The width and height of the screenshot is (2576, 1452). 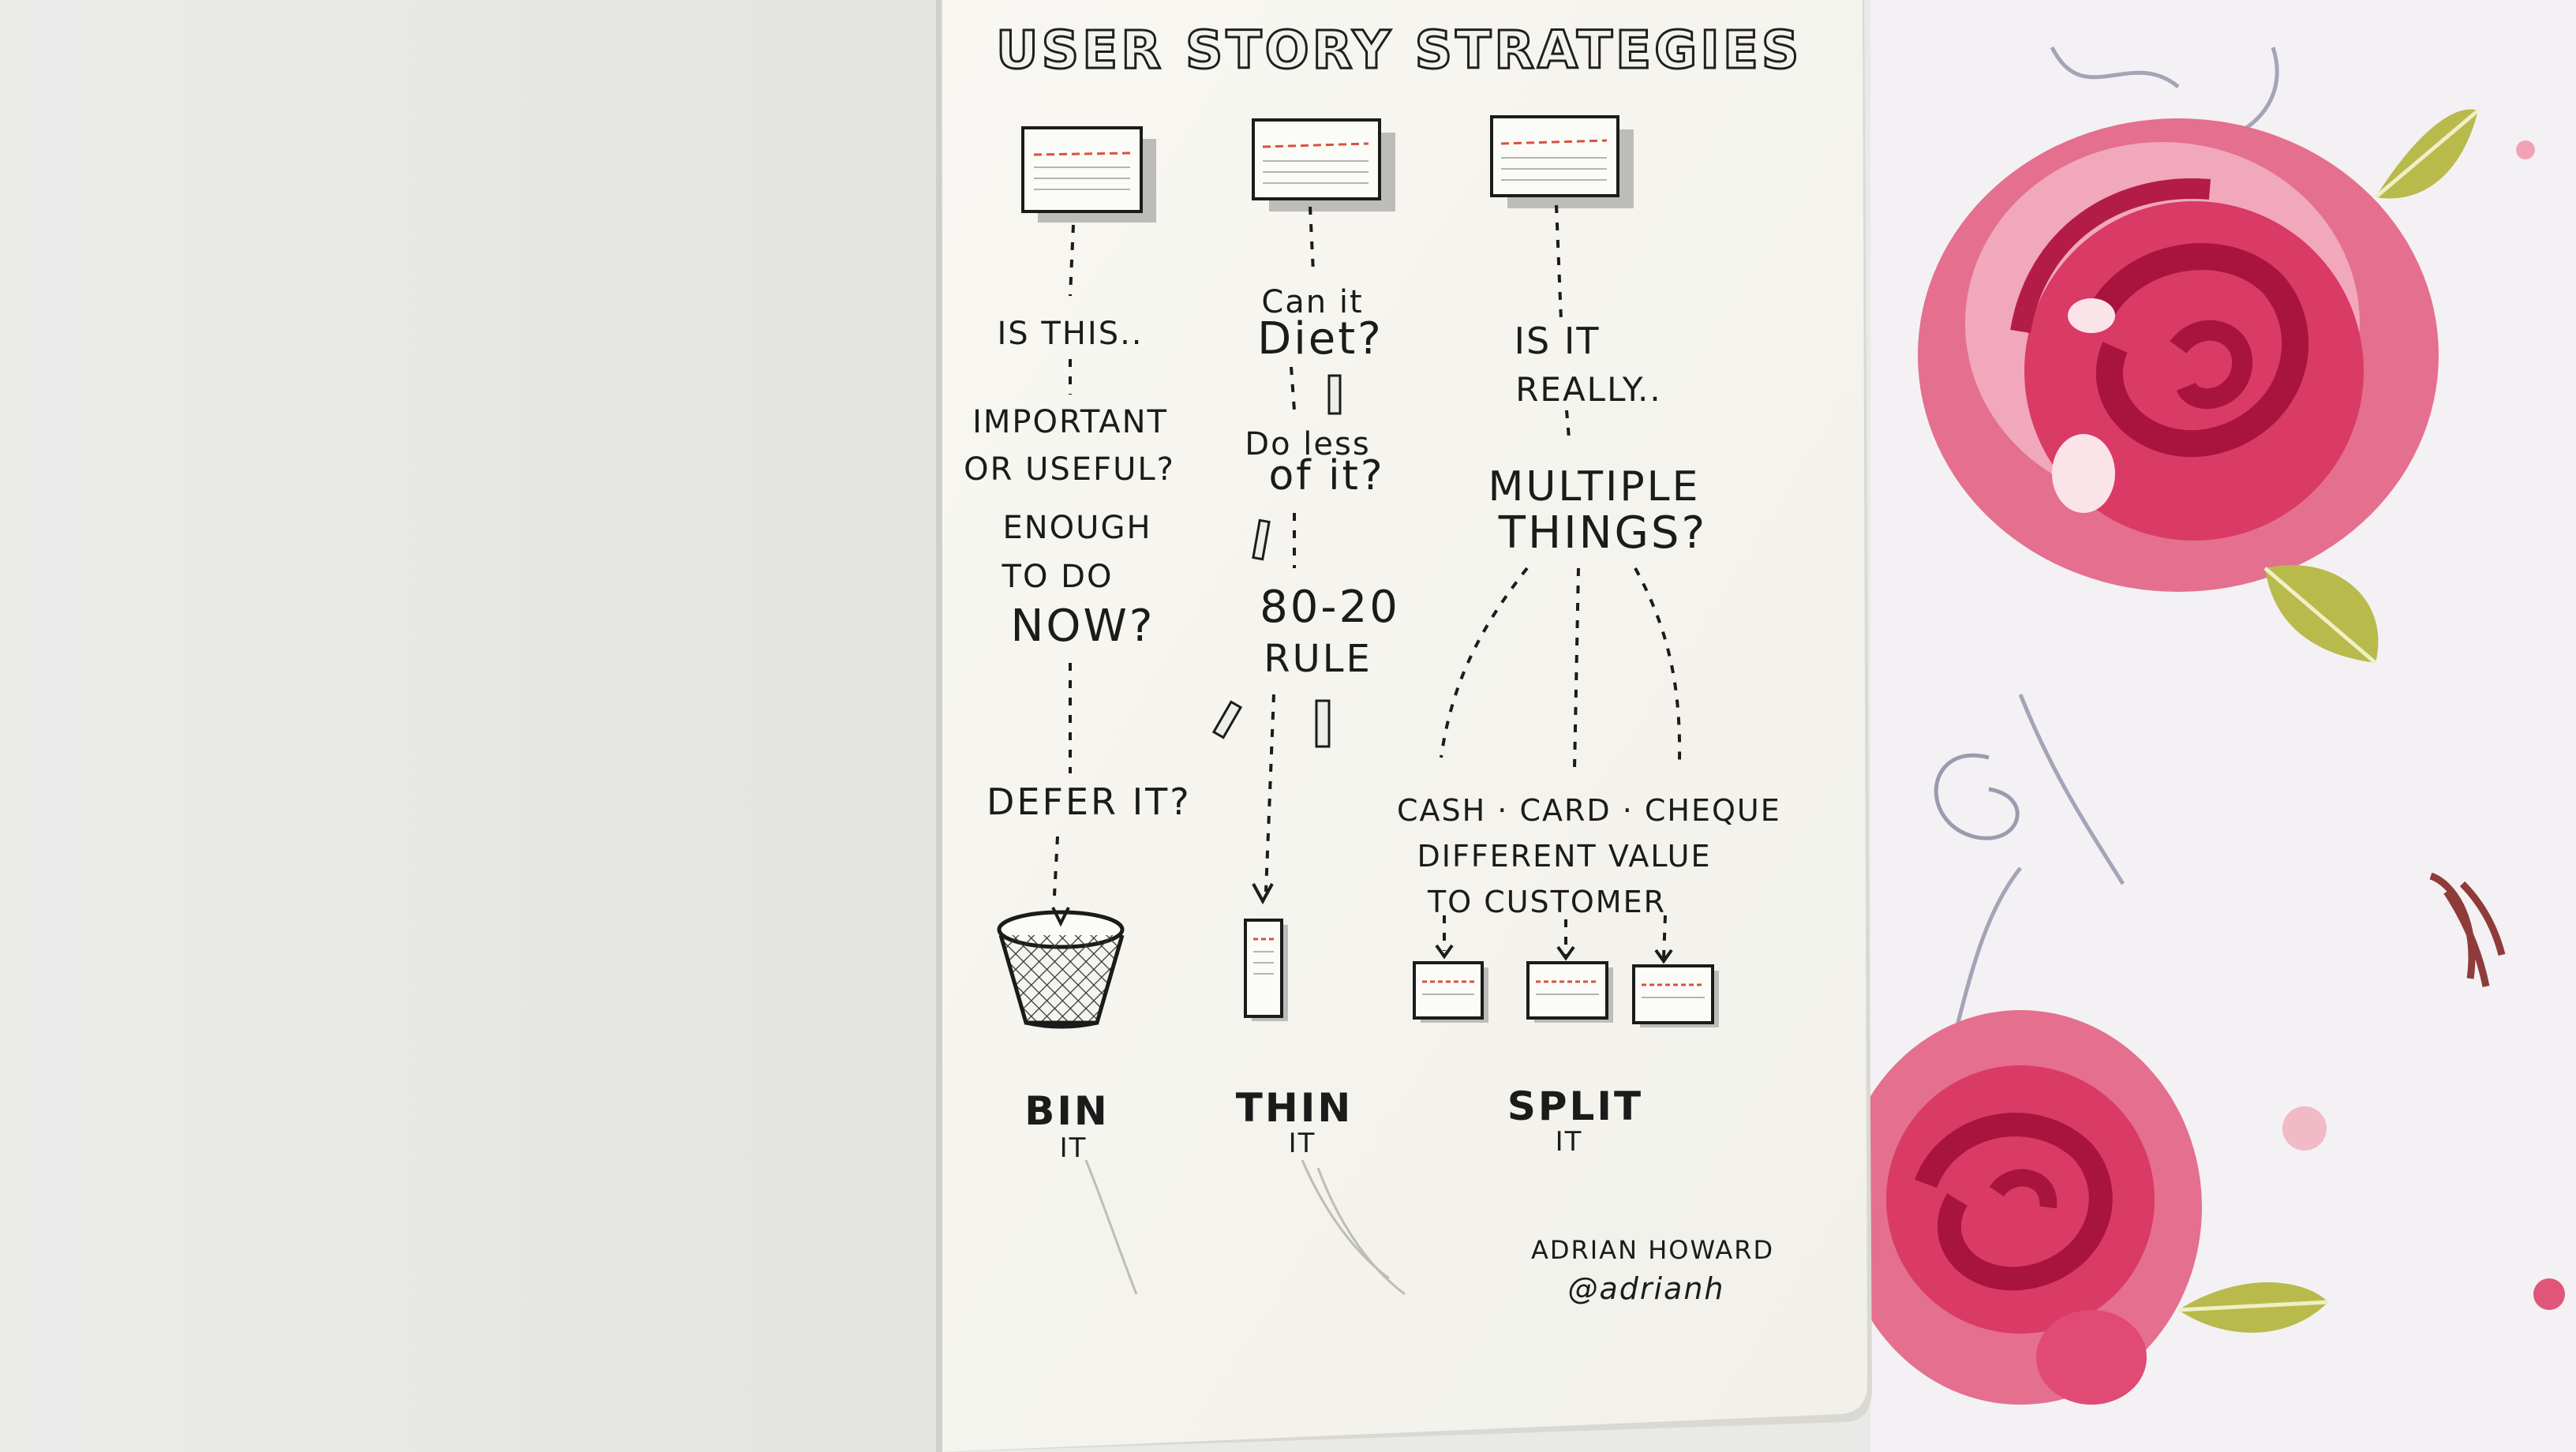 I want to click on col3-split-note-line-3: TO CUSTOMER, so click(x=1547, y=902).